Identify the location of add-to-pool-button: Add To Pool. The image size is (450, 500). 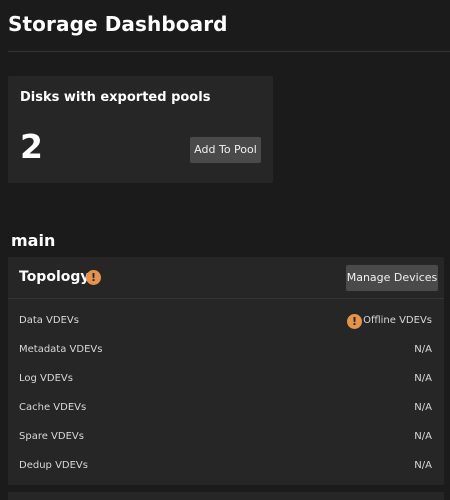
(225, 150).